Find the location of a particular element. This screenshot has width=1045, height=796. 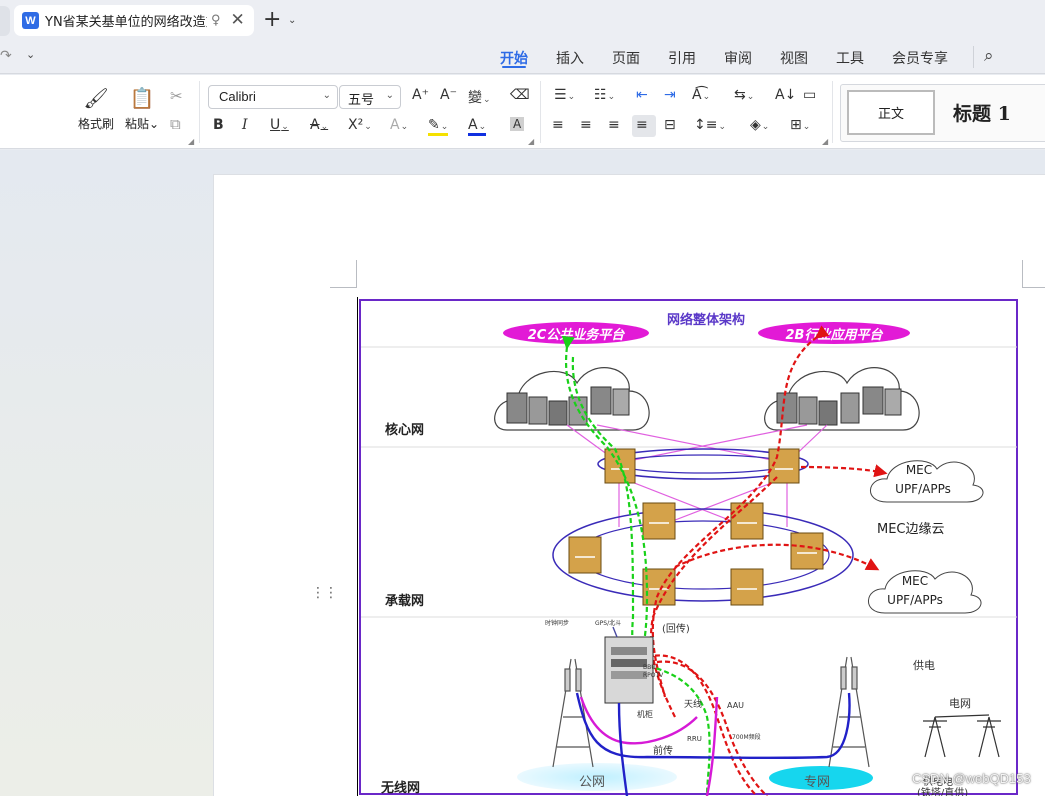

font-size-value: 五号 is located at coordinates (361, 100).